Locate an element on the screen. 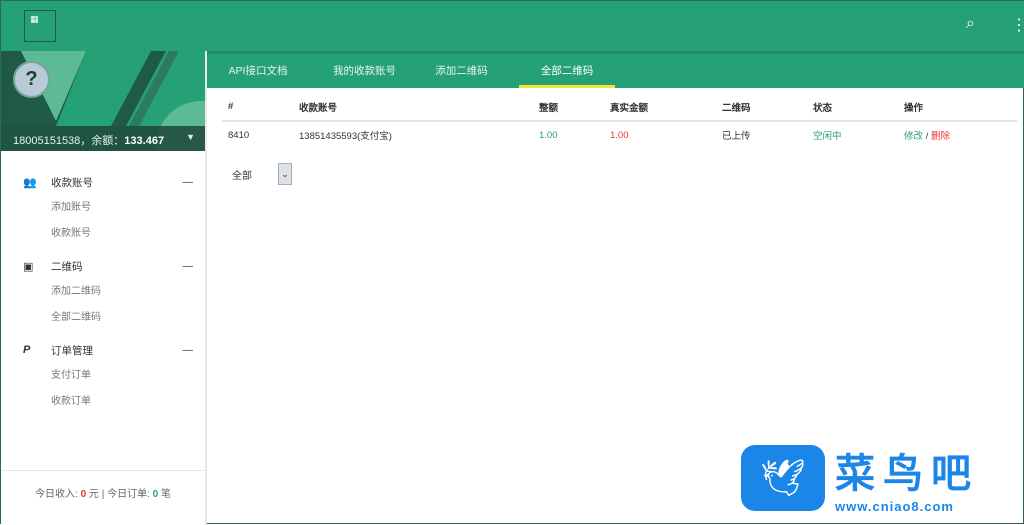 Image resolution: width=1024 pixels, height=525 pixels. status-filter: 全部 ⌄ is located at coordinates (262, 174).